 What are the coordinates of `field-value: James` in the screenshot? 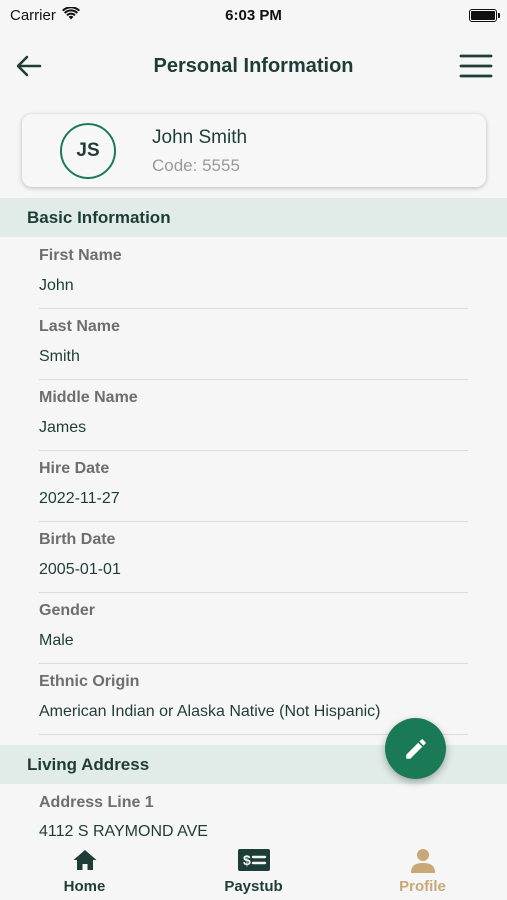 It's located at (63, 427).